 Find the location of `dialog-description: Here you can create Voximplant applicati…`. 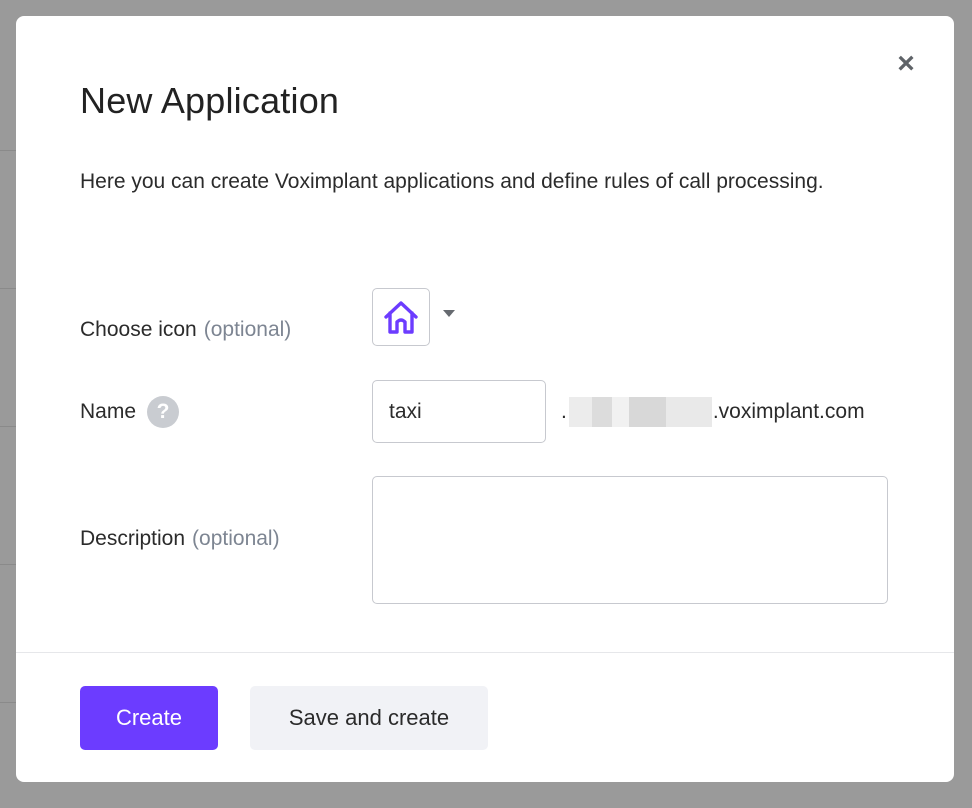

dialog-description: Here you can create Voximplant applicati… is located at coordinates (452, 181).